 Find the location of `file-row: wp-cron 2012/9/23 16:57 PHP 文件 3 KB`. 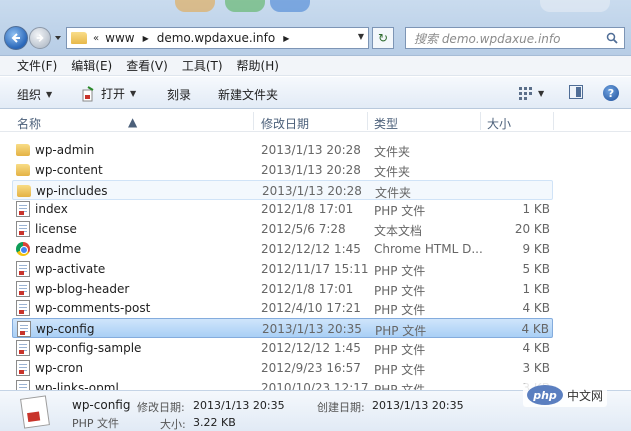

file-row: wp-cron 2012/9/23 16:57 PHP 文件 3 KB is located at coordinates (282, 368).